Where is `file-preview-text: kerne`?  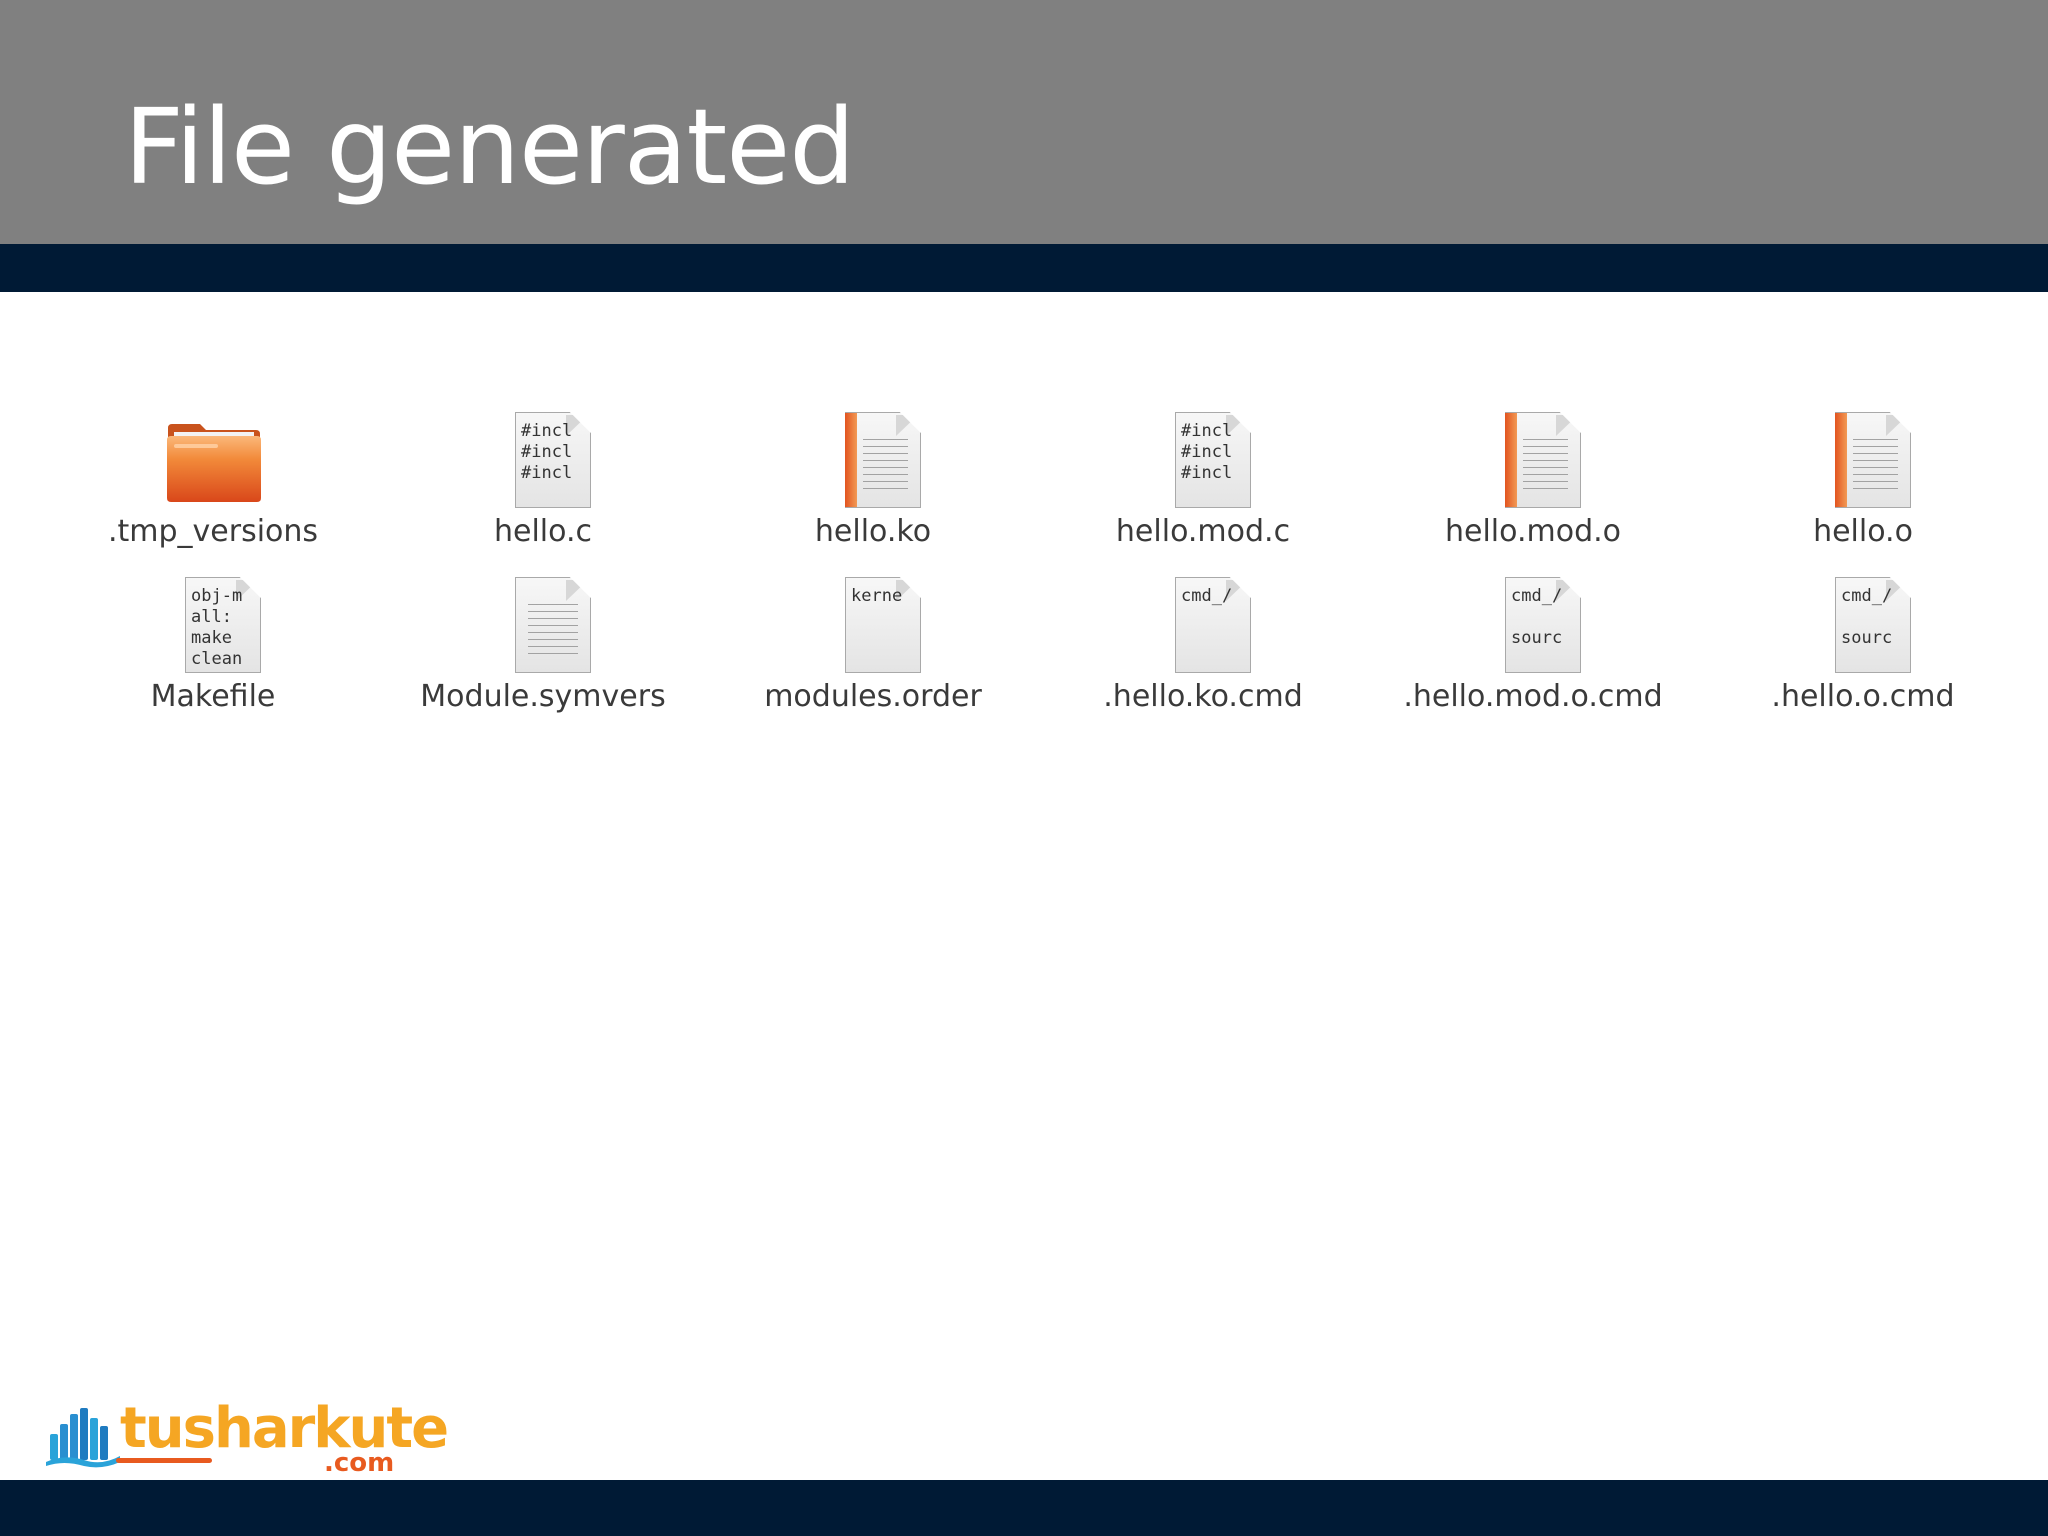 file-preview-text: kerne is located at coordinates (877, 596).